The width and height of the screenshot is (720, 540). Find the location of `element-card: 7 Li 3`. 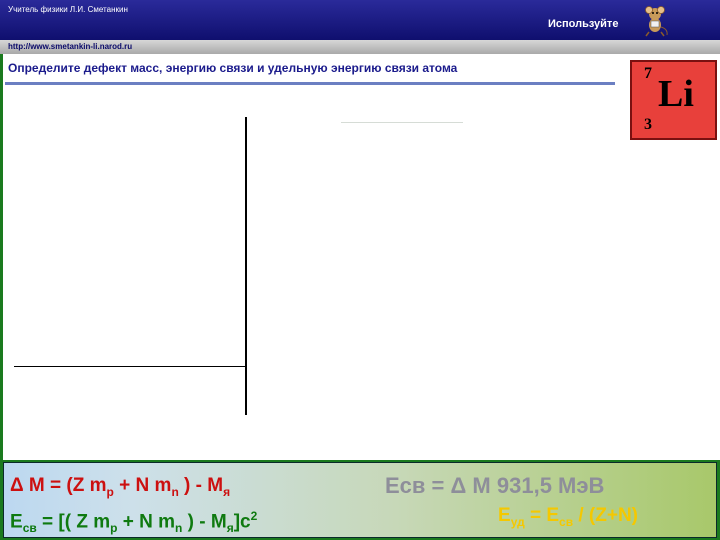

element-card: 7 Li 3 is located at coordinates (673, 100).